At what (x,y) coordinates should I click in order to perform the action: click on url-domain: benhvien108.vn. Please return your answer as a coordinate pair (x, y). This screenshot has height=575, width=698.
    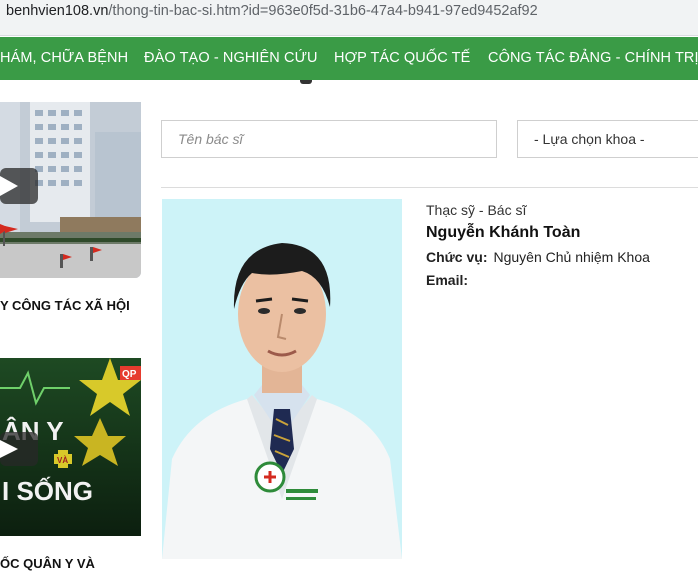
    Looking at the image, I should click on (57, 11).